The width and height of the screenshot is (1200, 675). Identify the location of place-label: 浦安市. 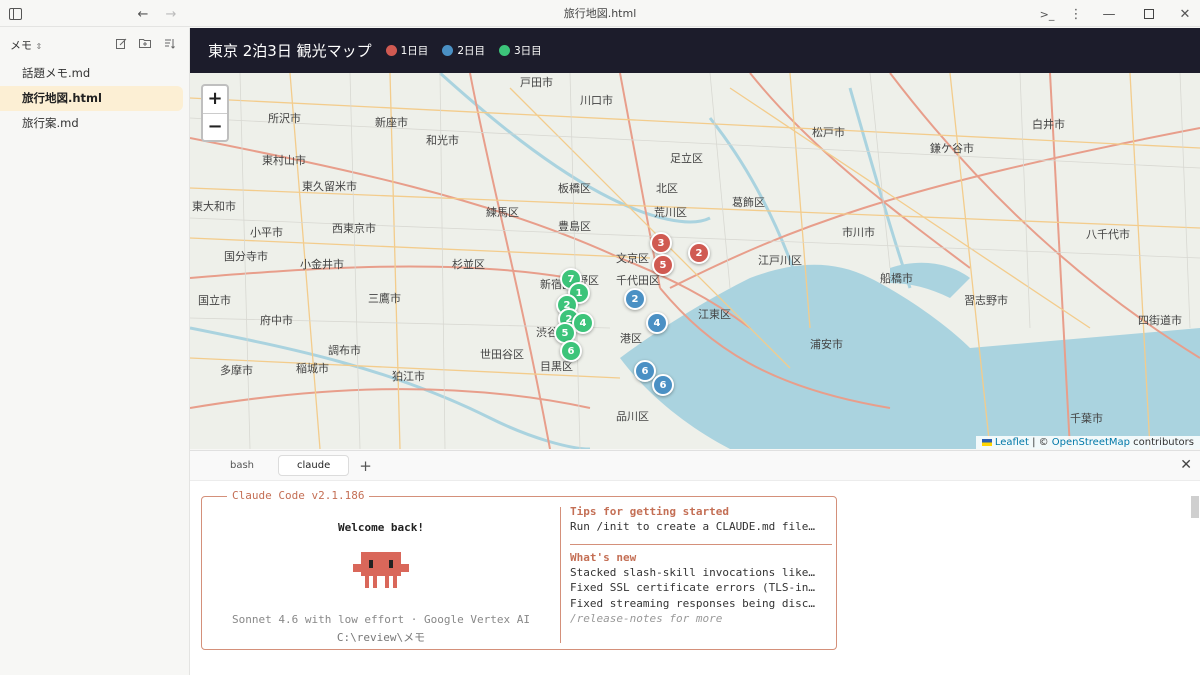
(826, 344).